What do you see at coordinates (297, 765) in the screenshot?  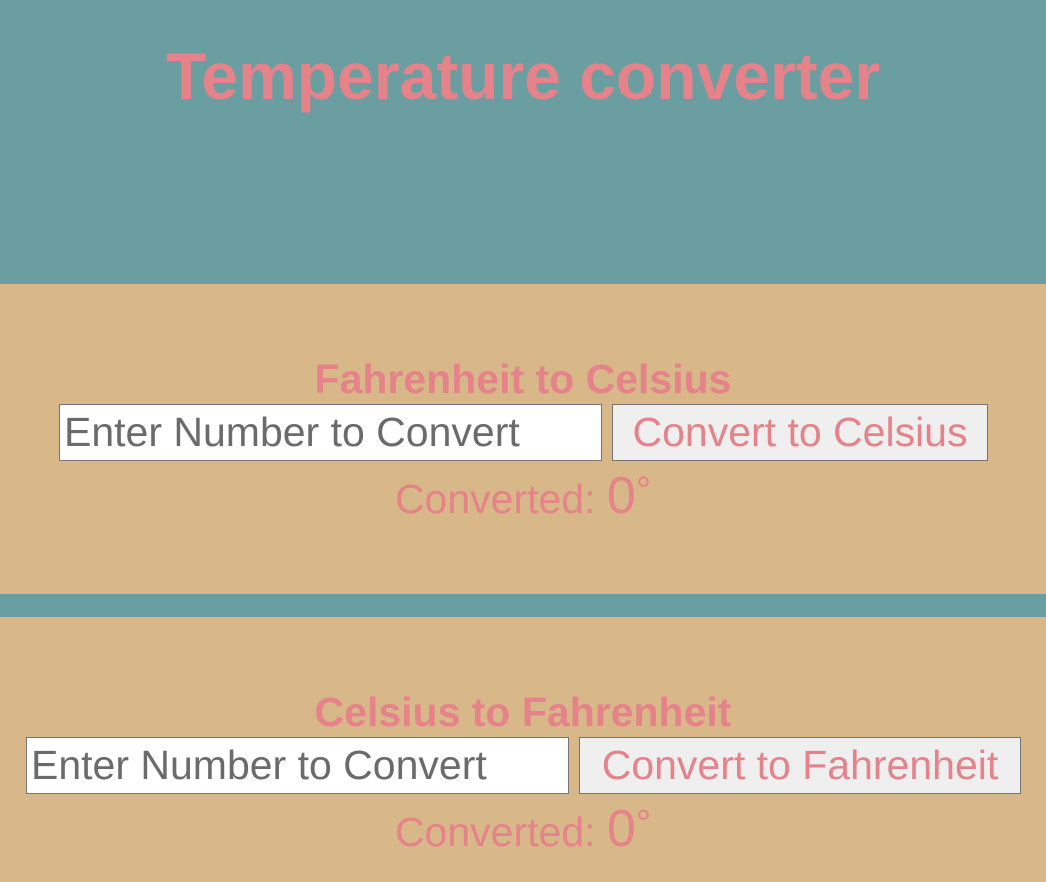 I see `celsius-input` at bounding box center [297, 765].